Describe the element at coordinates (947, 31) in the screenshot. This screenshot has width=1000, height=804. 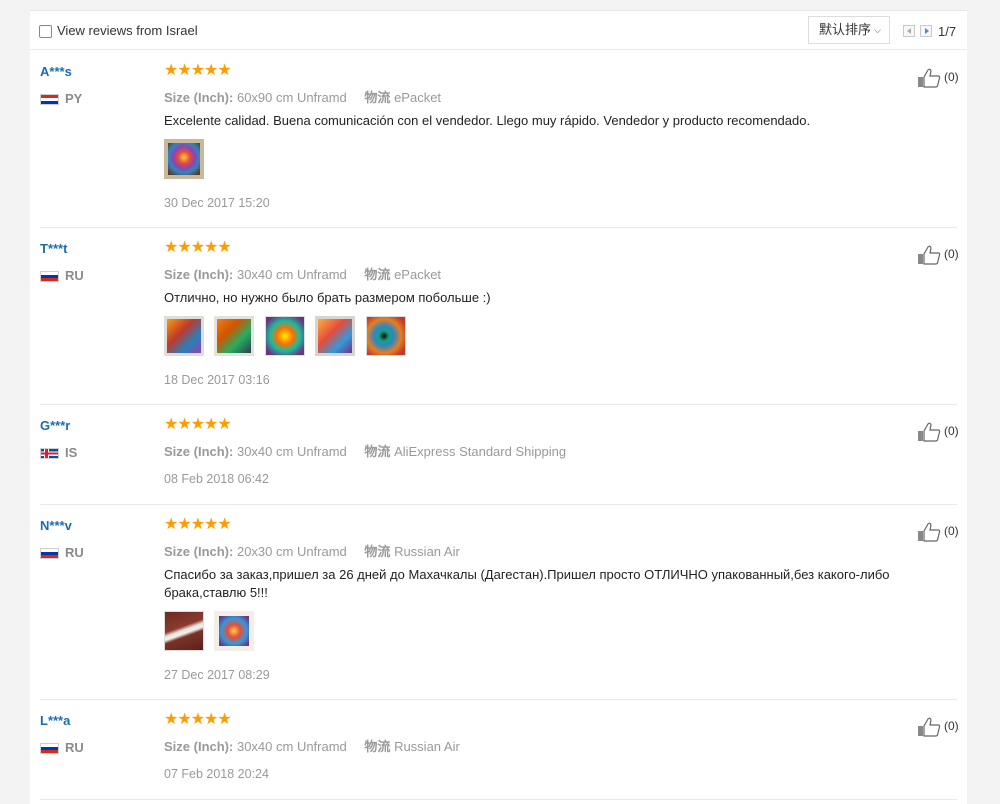
I see `page-indicator: 1/7` at that location.